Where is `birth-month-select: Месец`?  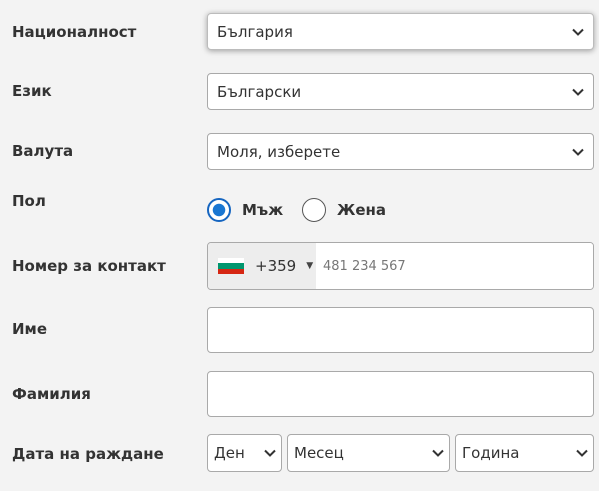 birth-month-select: Месец is located at coordinates (368, 453).